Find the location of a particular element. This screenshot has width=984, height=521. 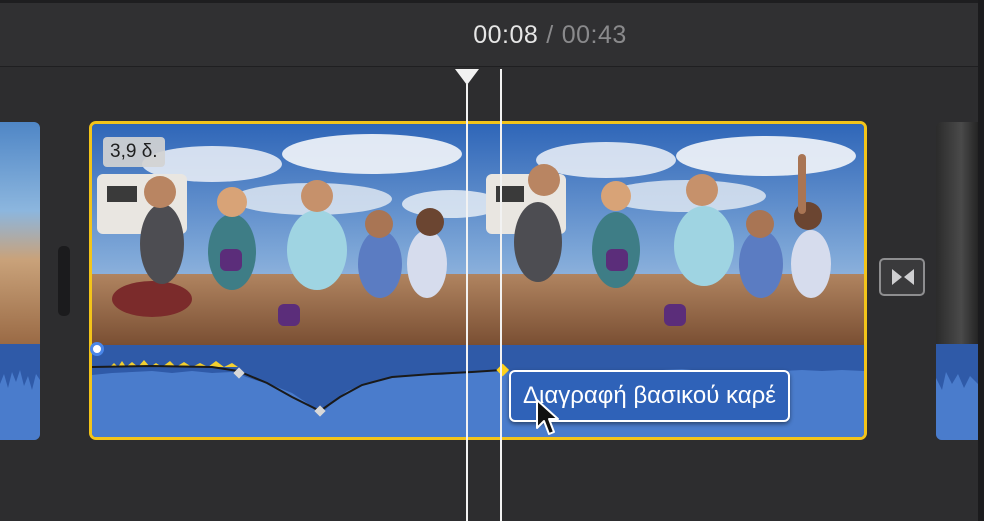

skimmer-line is located at coordinates (501, 295).